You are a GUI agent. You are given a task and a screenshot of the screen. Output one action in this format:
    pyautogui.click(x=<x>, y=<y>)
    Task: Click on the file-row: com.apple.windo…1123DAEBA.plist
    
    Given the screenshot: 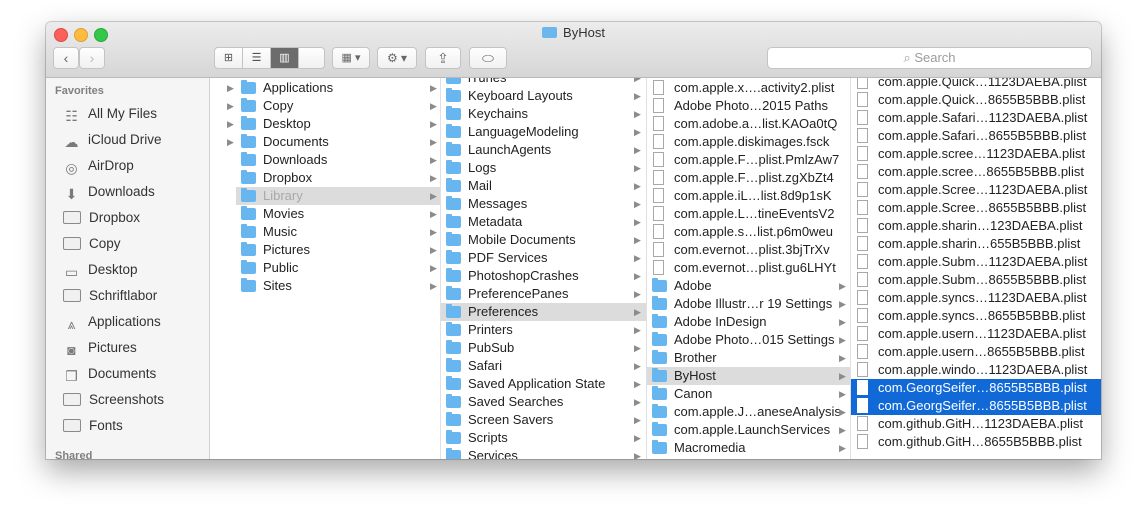 What is the action you would take?
    pyautogui.click(x=976, y=370)
    